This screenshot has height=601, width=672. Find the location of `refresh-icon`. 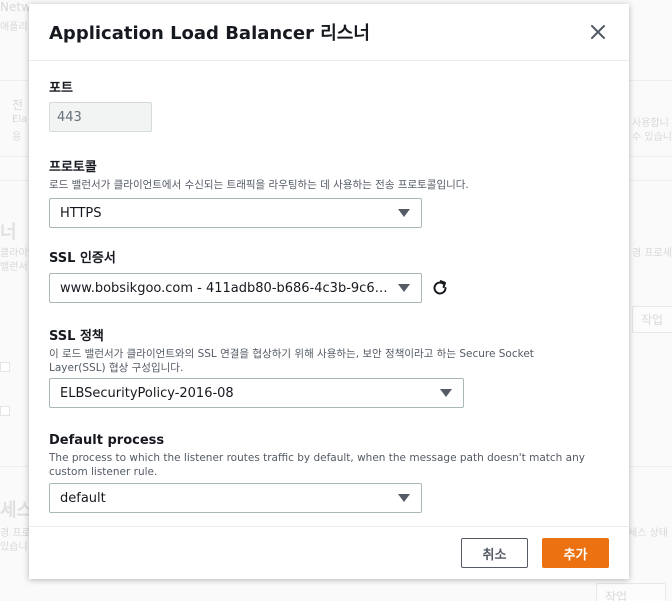

refresh-icon is located at coordinates (440, 287).